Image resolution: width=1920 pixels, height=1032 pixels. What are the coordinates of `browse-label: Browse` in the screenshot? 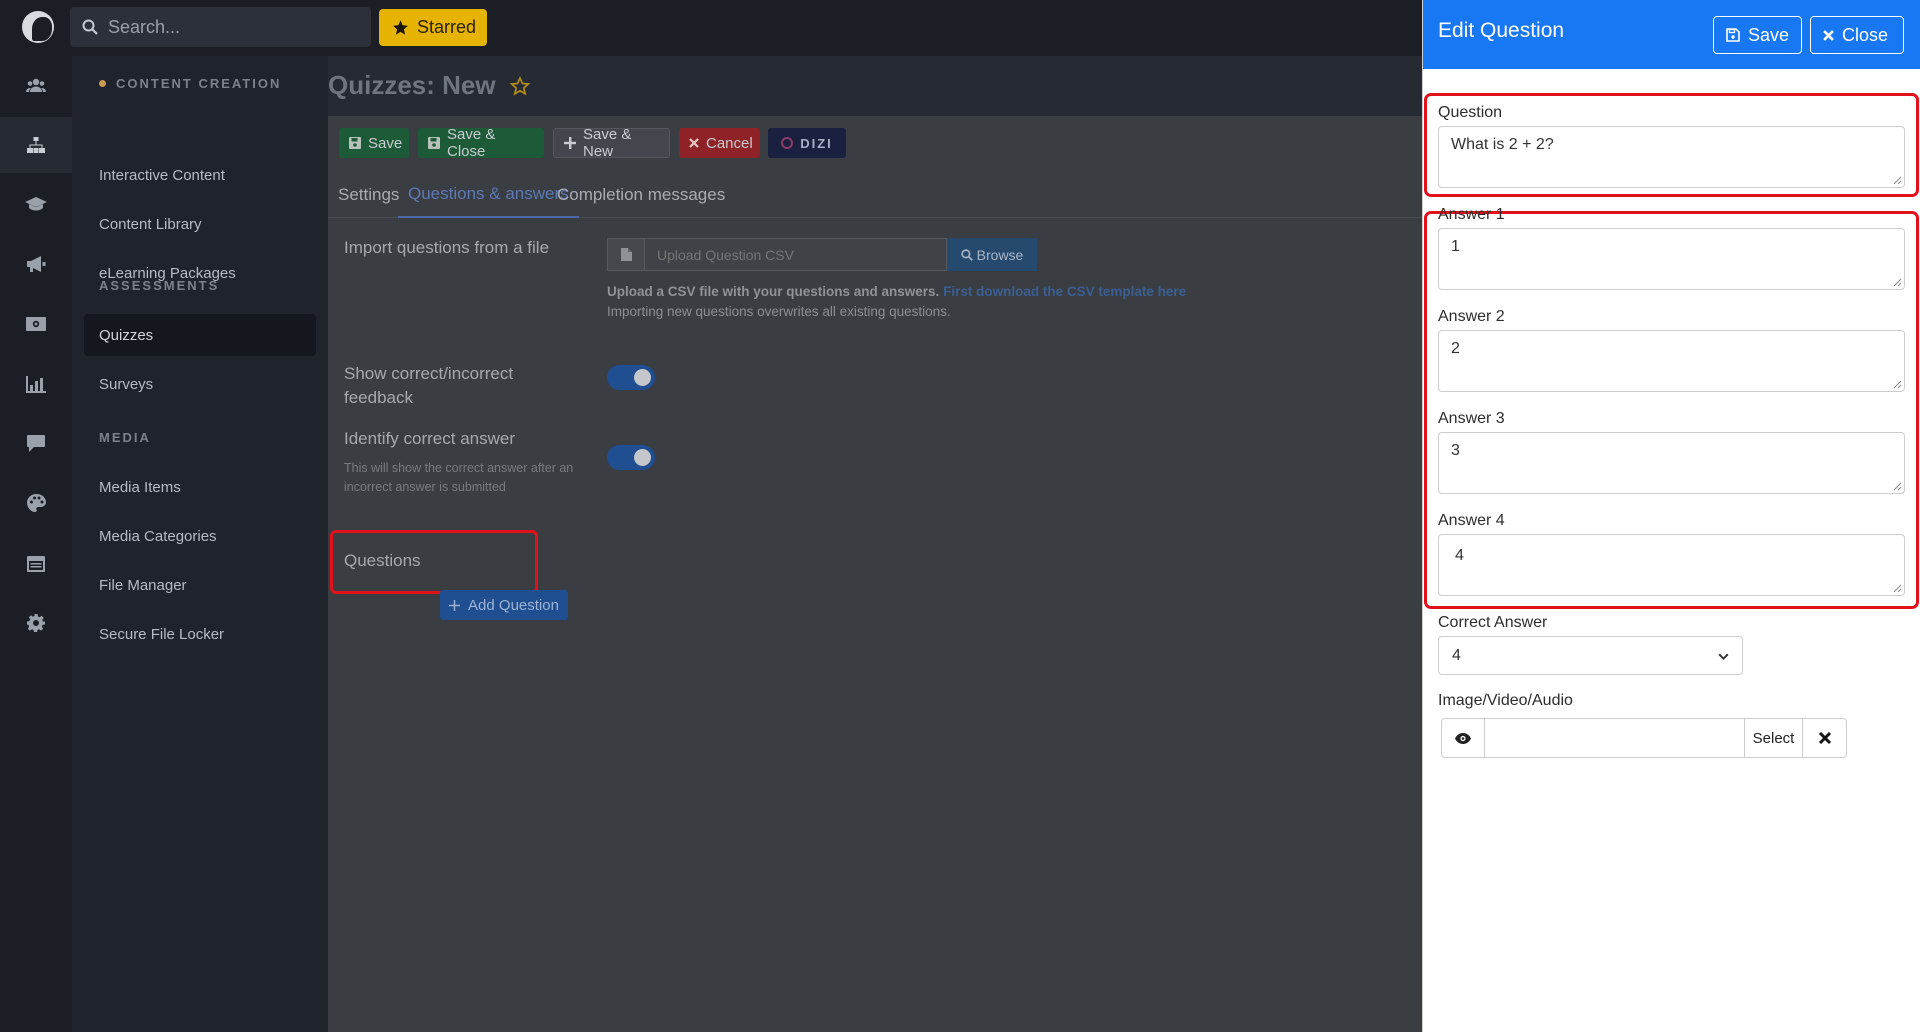 It's located at (1000, 254).